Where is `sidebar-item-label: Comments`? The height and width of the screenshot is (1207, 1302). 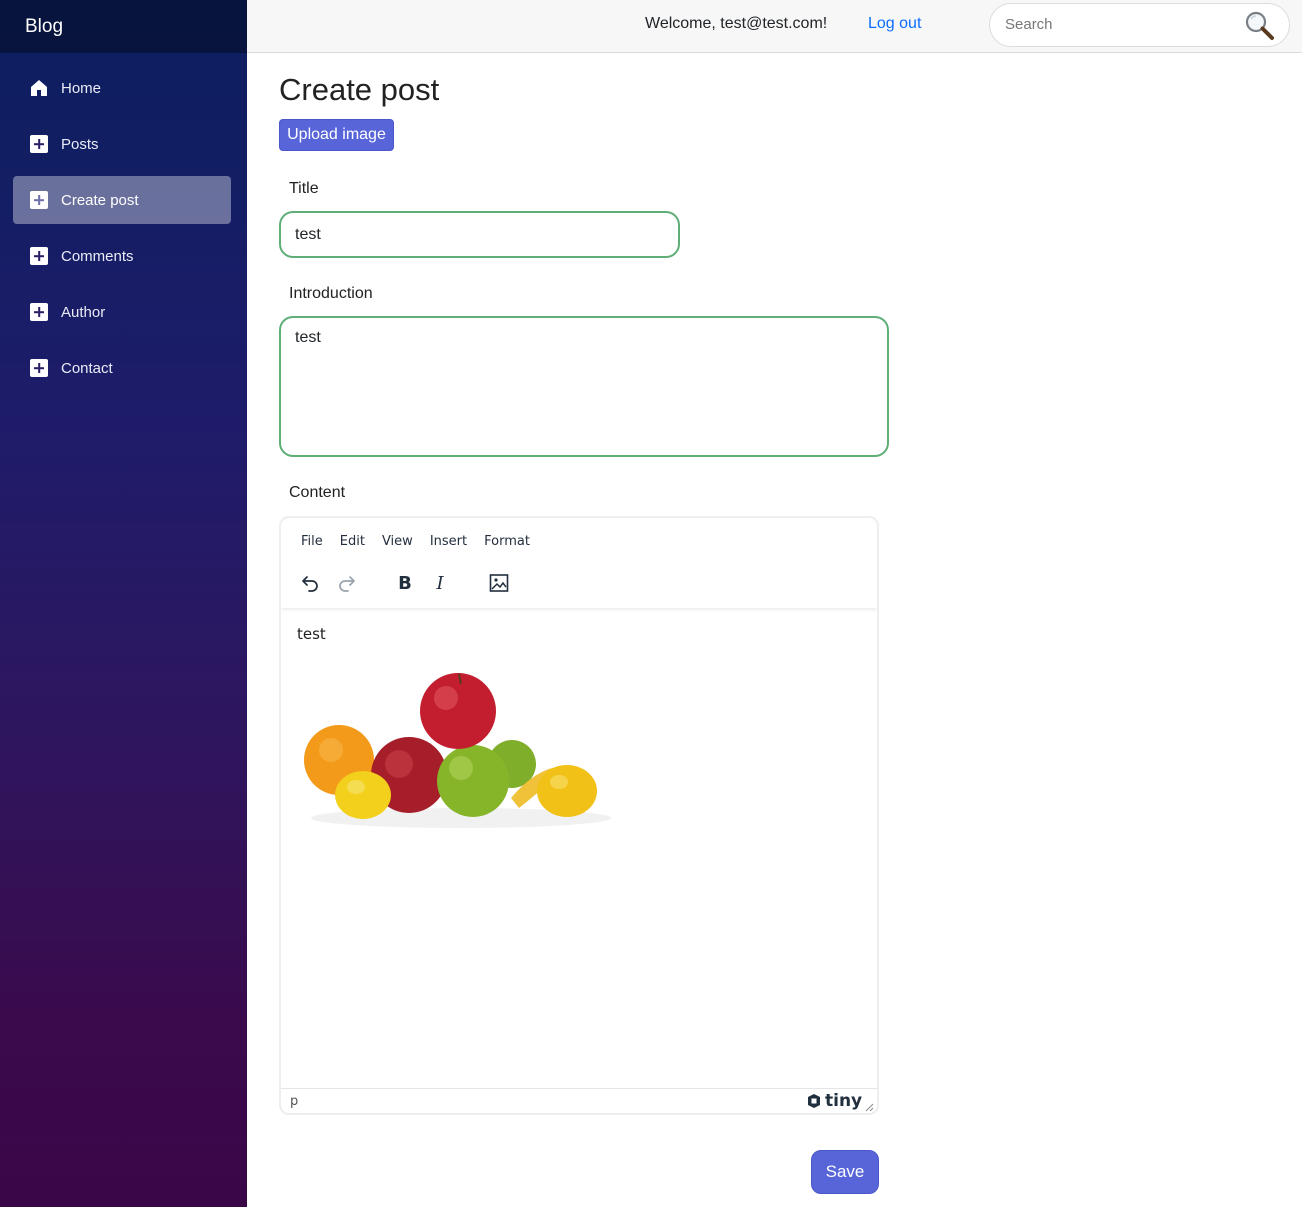
sidebar-item-label: Comments is located at coordinates (97, 256).